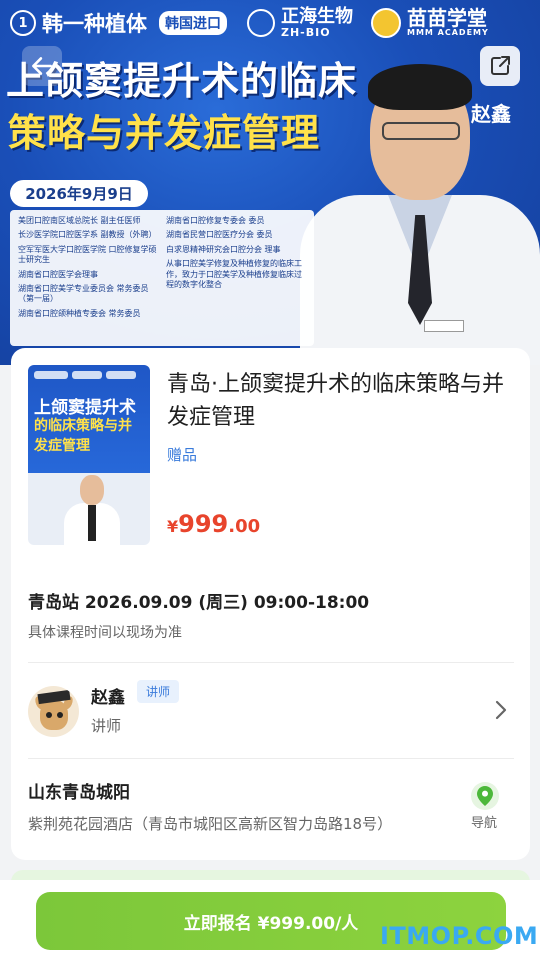  Describe the element at coordinates (215, 220) in the screenshot. I see `bio-item: 湖南省口腔修复专委会 委员` at that location.